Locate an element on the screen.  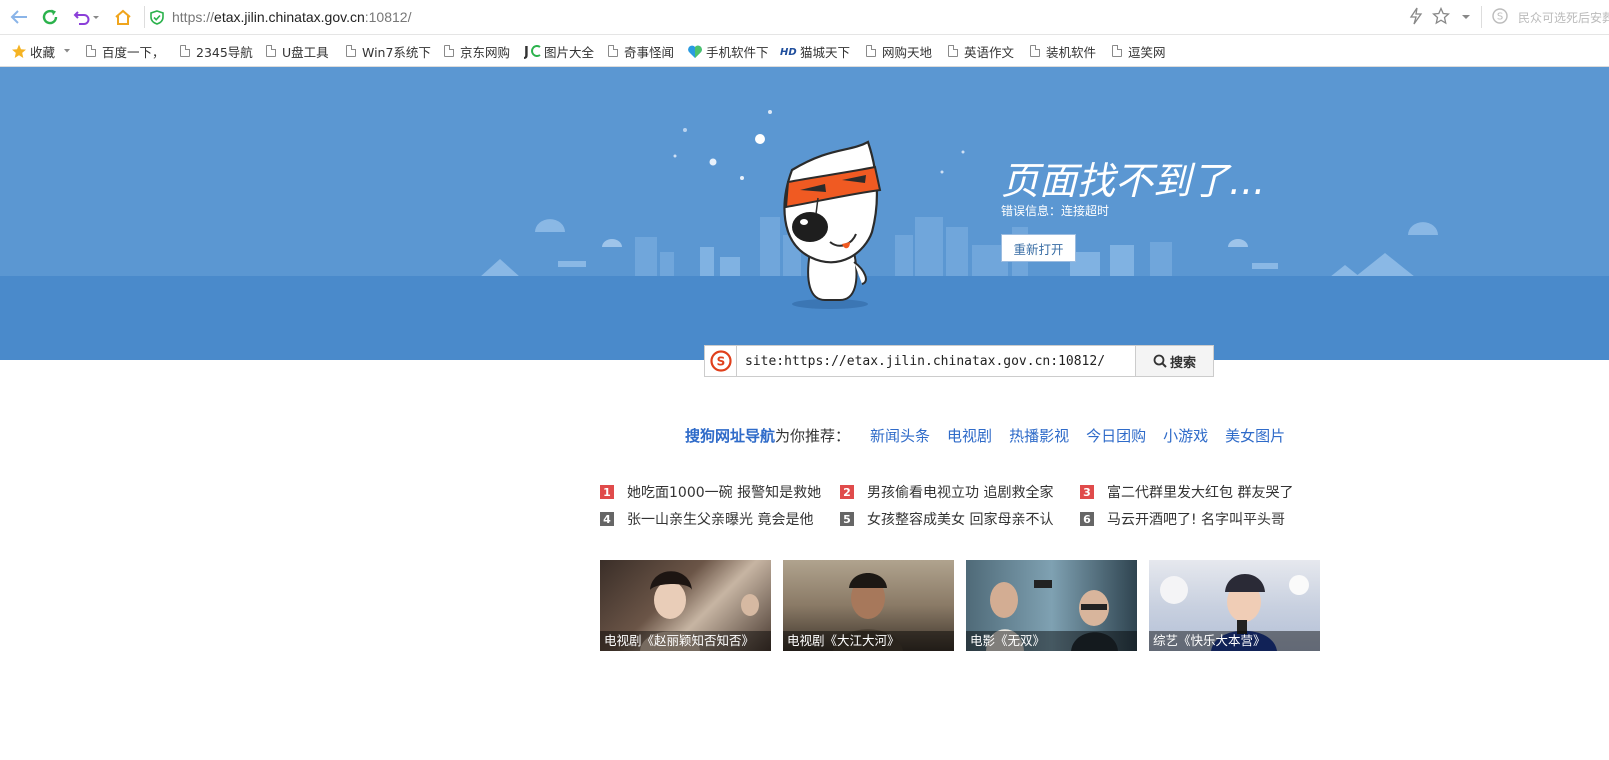
news-item: 1 她吃面1000一碗 报警知是救她 is located at coordinates (710, 492).